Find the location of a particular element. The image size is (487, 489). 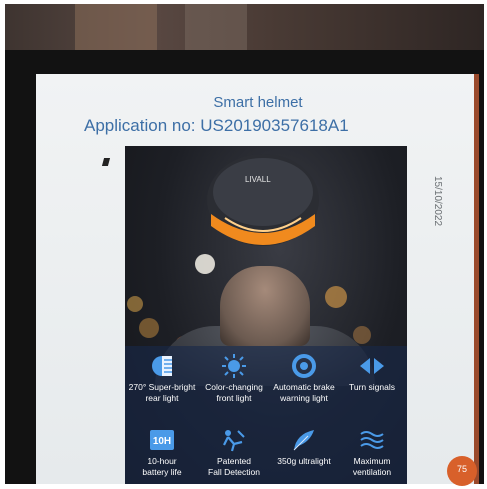

half-circle-light-icon is located at coordinates (162, 366).